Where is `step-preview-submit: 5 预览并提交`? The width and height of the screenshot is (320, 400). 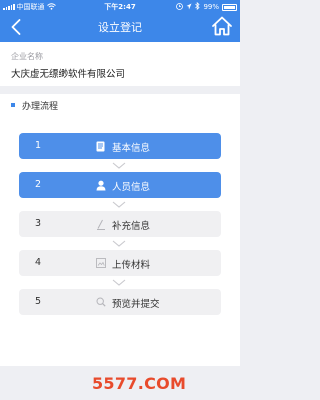
step-preview-submit: 5 预览并提交 is located at coordinates (120, 302).